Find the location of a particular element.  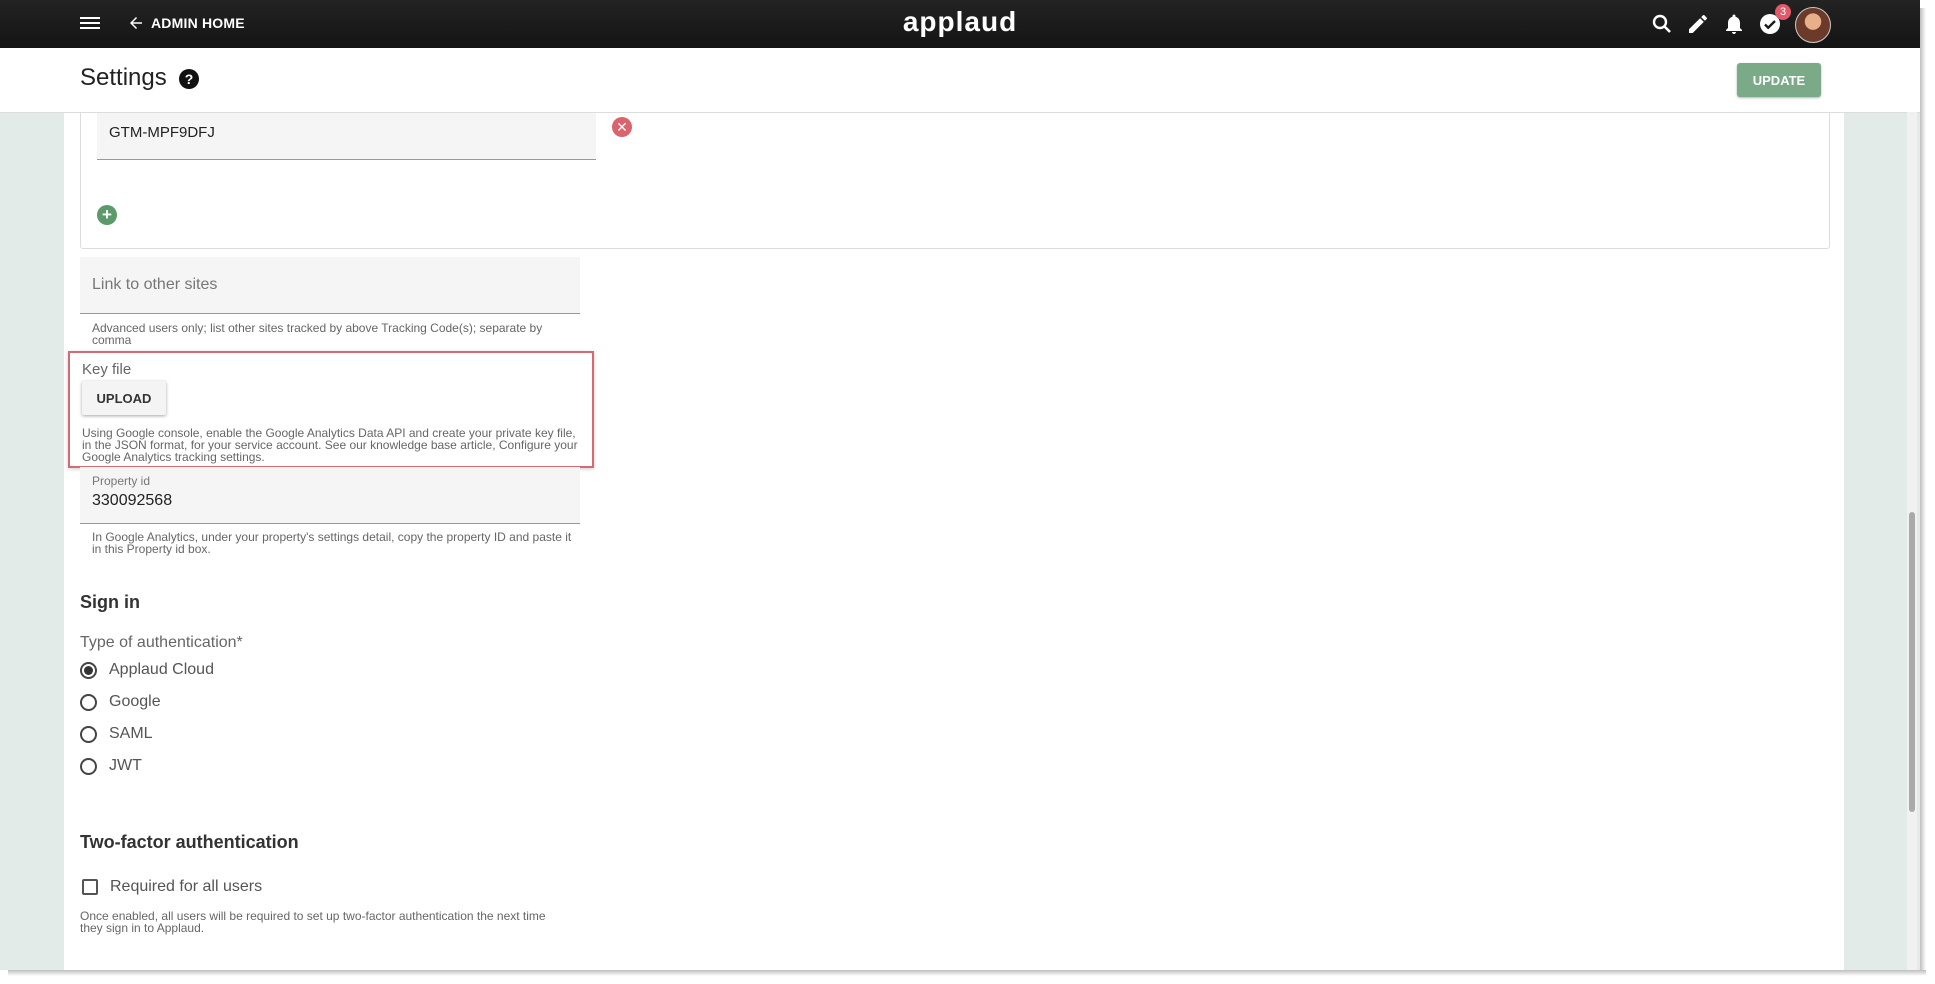

auth-option-saml: SAML is located at coordinates (116, 734).